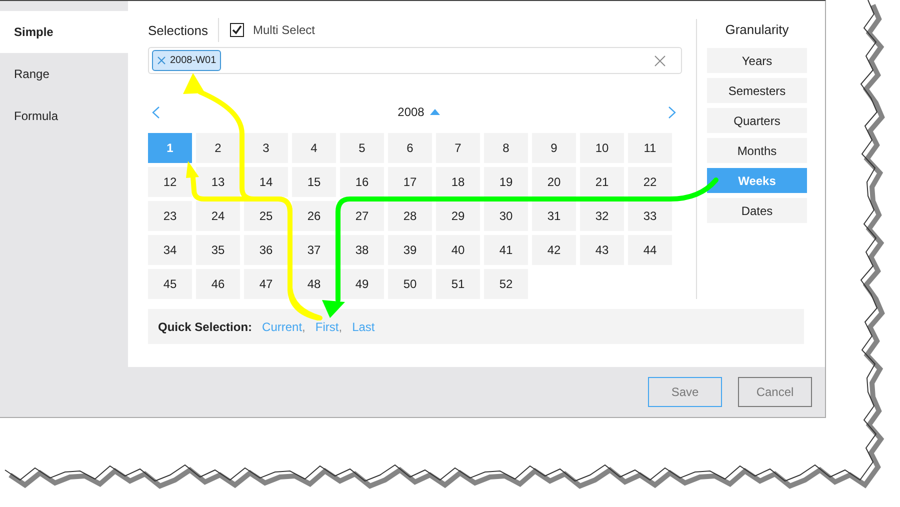 This screenshot has height=507, width=900. Describe the element at coordinates (218, 250) in the screenshot. I see `week-cell: 35` at that location.